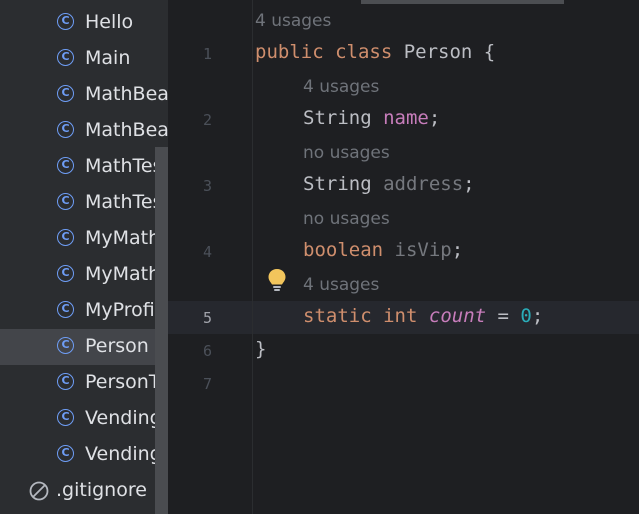  I want to click on line-number: 1, so click(207, 54).